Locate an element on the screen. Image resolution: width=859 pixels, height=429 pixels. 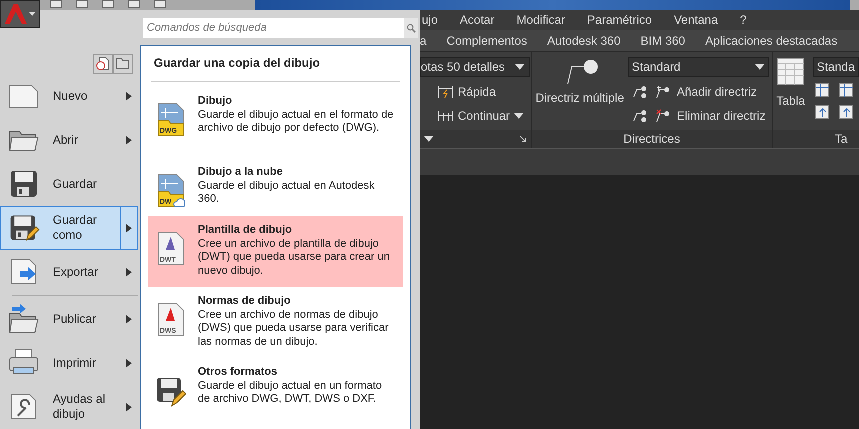
leader-collect-icon is located at coordinates (641, 116).